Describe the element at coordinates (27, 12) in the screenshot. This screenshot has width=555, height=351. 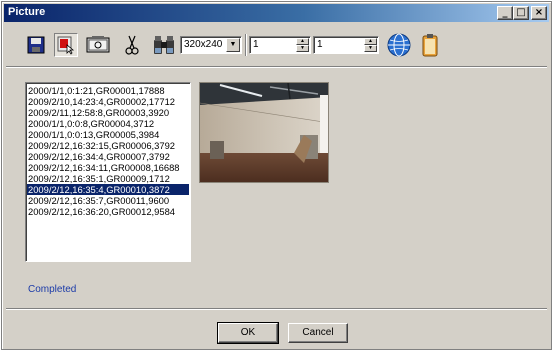
I see `window-title: Picture` at that location.